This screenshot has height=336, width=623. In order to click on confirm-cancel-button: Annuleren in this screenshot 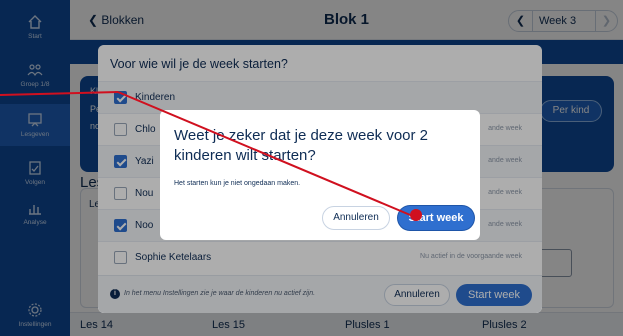, I will do `click(356, 218)`.